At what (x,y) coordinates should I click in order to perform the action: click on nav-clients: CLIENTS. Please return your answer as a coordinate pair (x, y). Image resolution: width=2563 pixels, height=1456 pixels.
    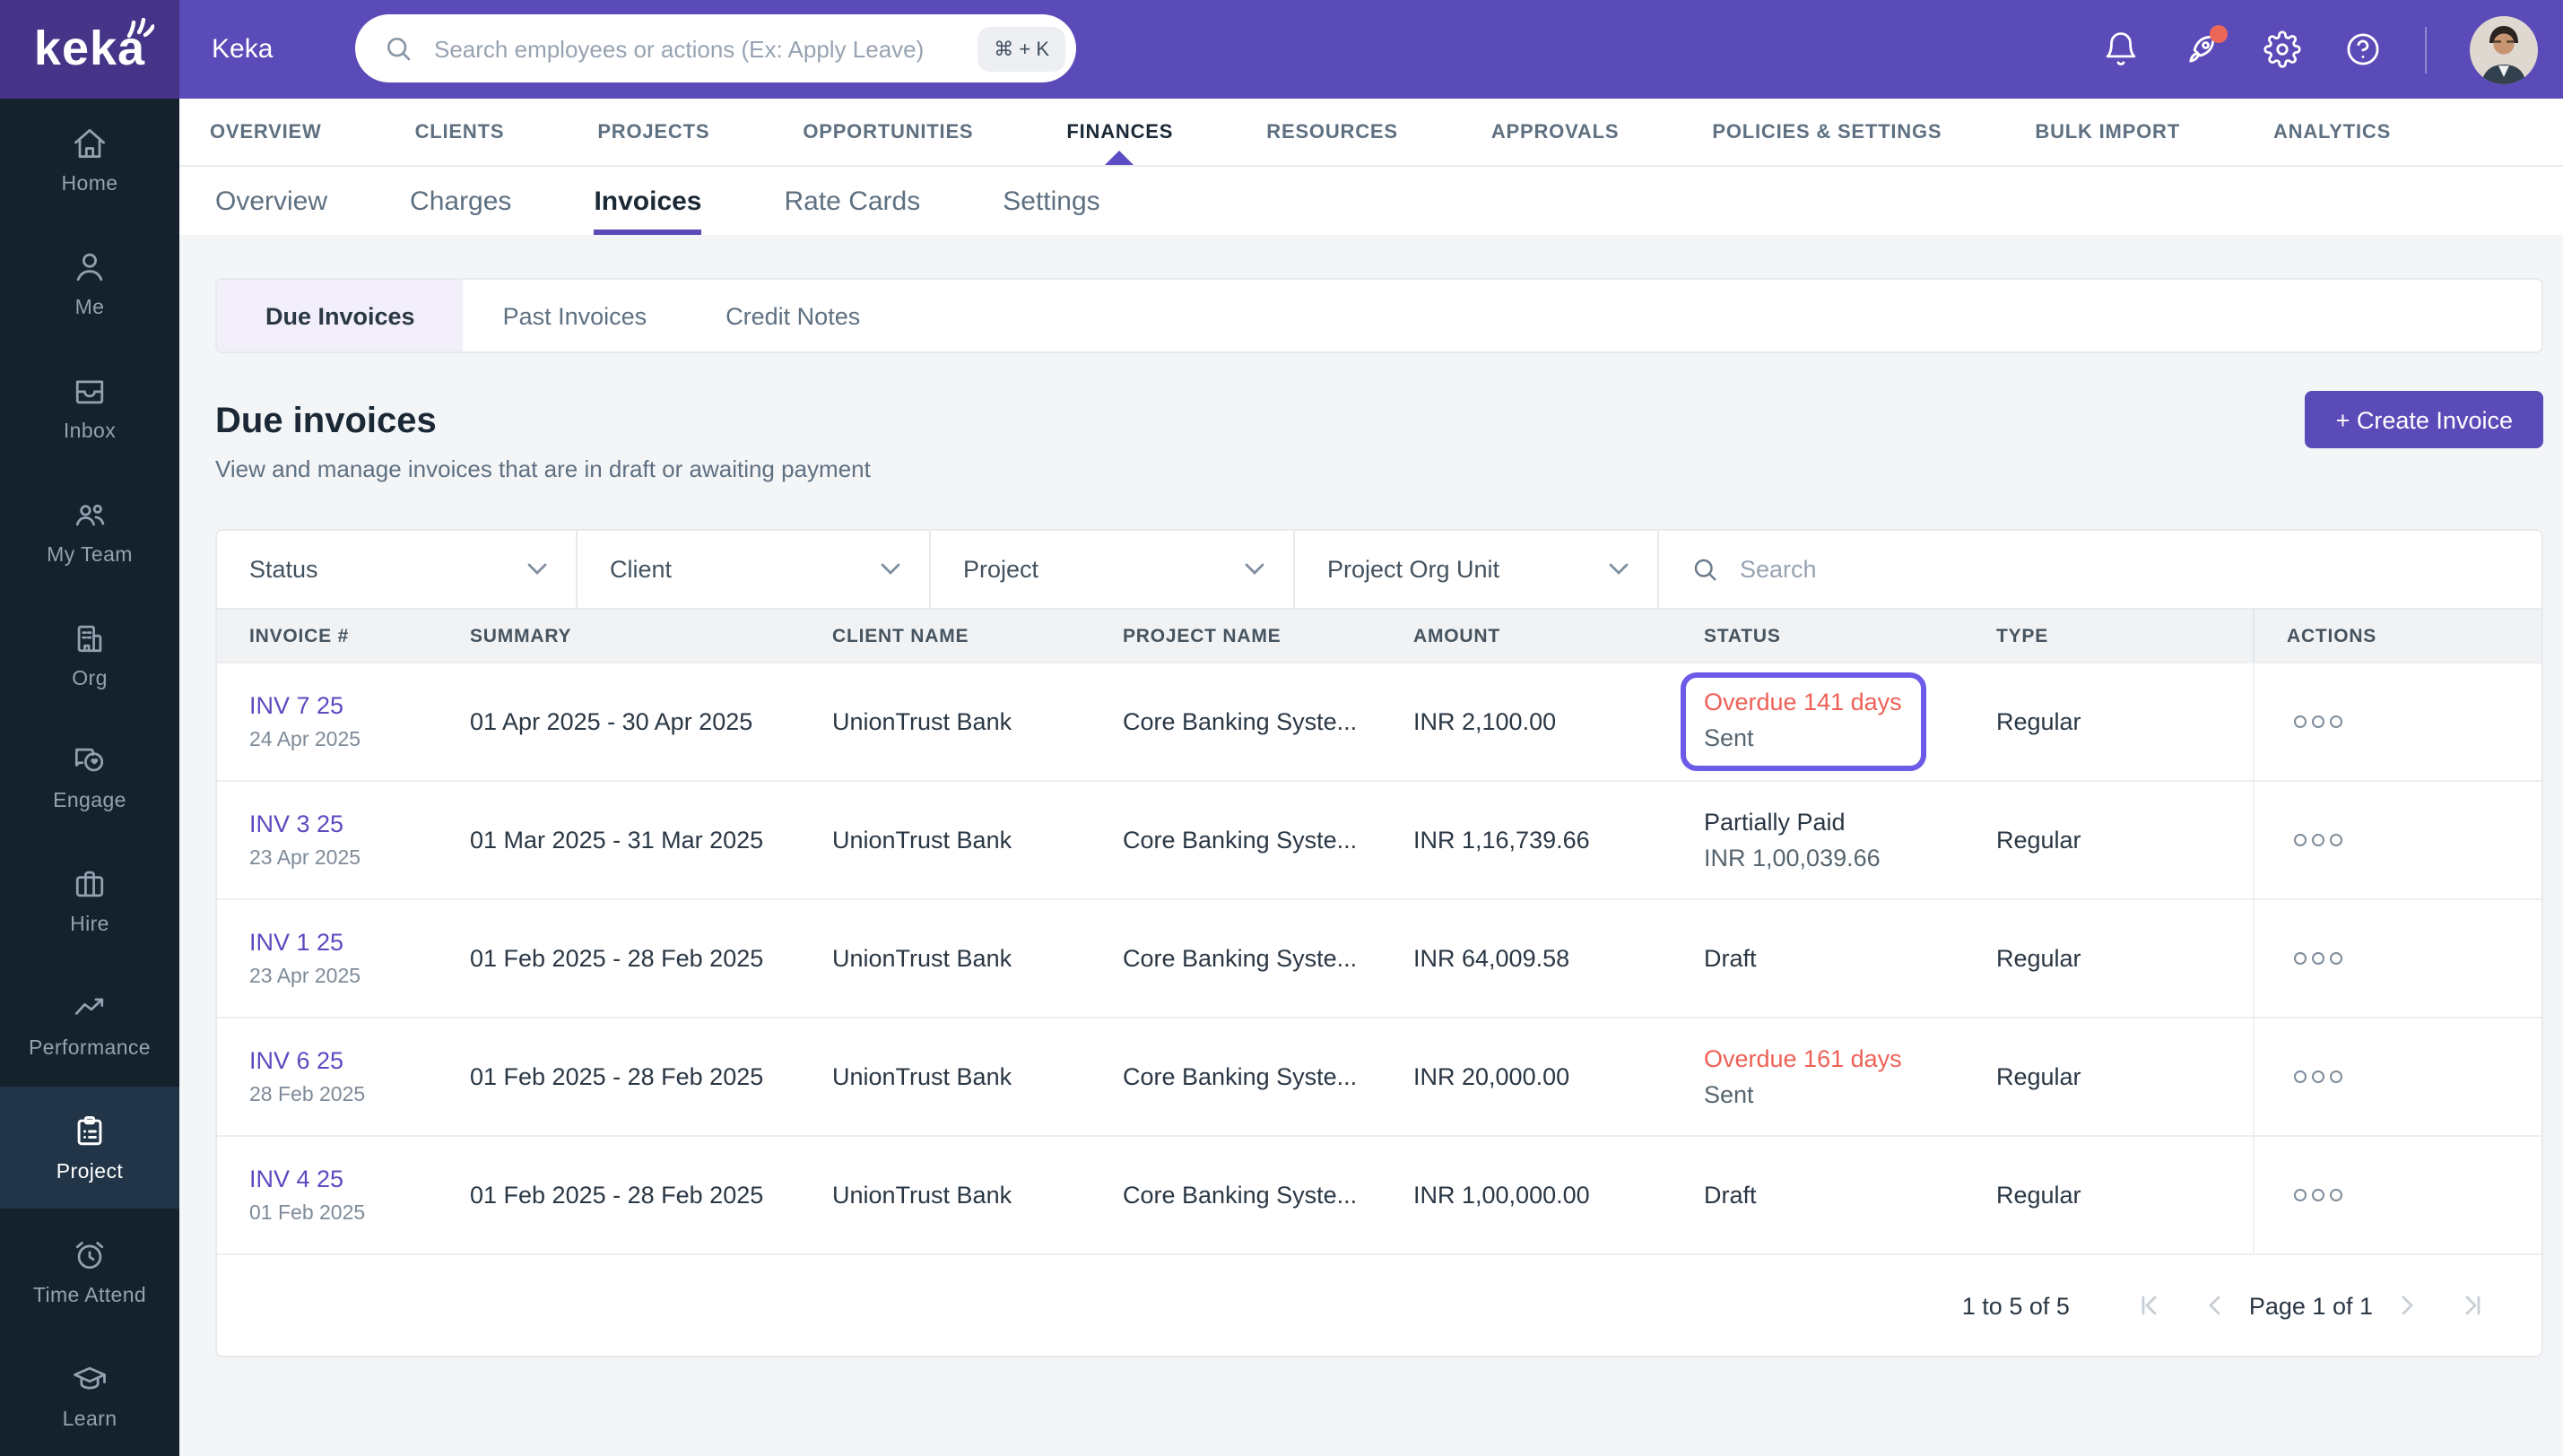
    Looking at the image, I should click on (460, 132).